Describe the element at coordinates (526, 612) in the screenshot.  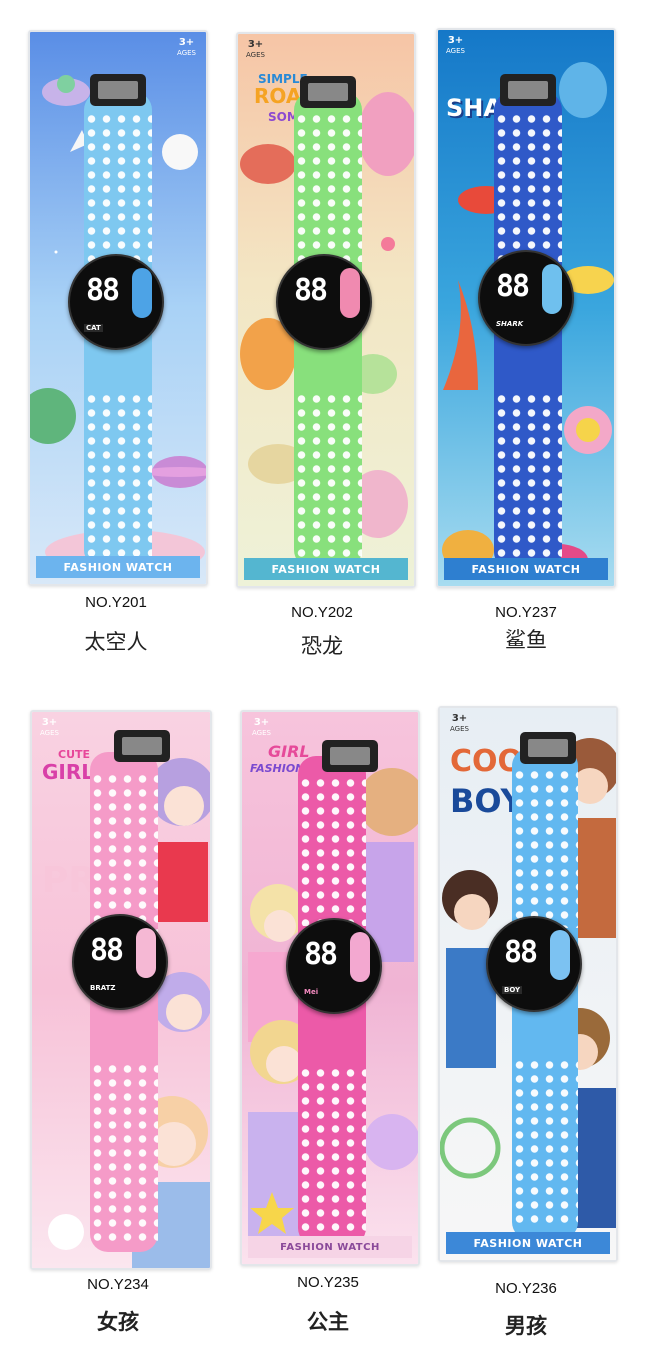
I see `model-number: NO.Y237` at that location.